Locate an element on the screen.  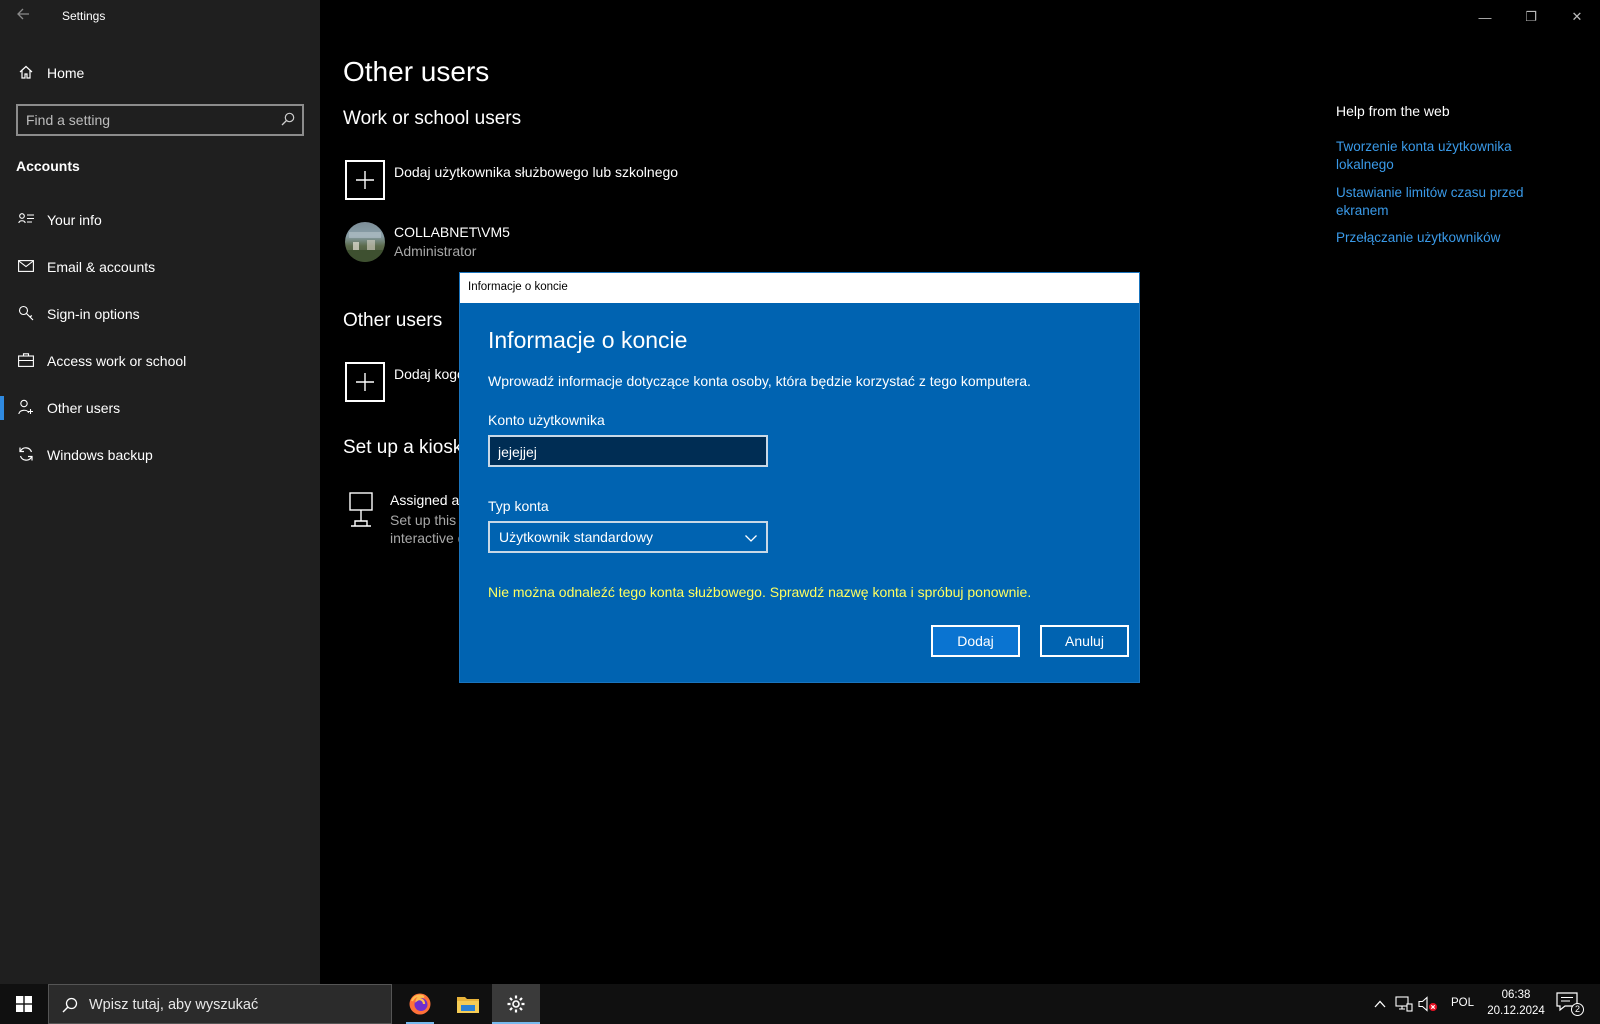
add-person-icon is located at coordinates (26, 407).